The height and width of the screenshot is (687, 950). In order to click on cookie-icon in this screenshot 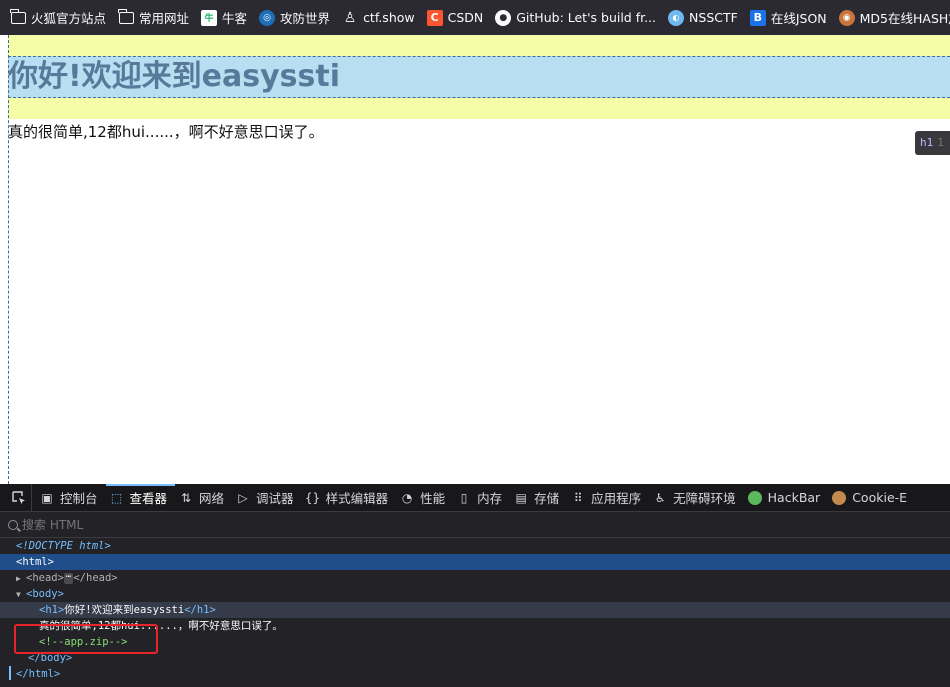, I will do `click(839, 497)`.